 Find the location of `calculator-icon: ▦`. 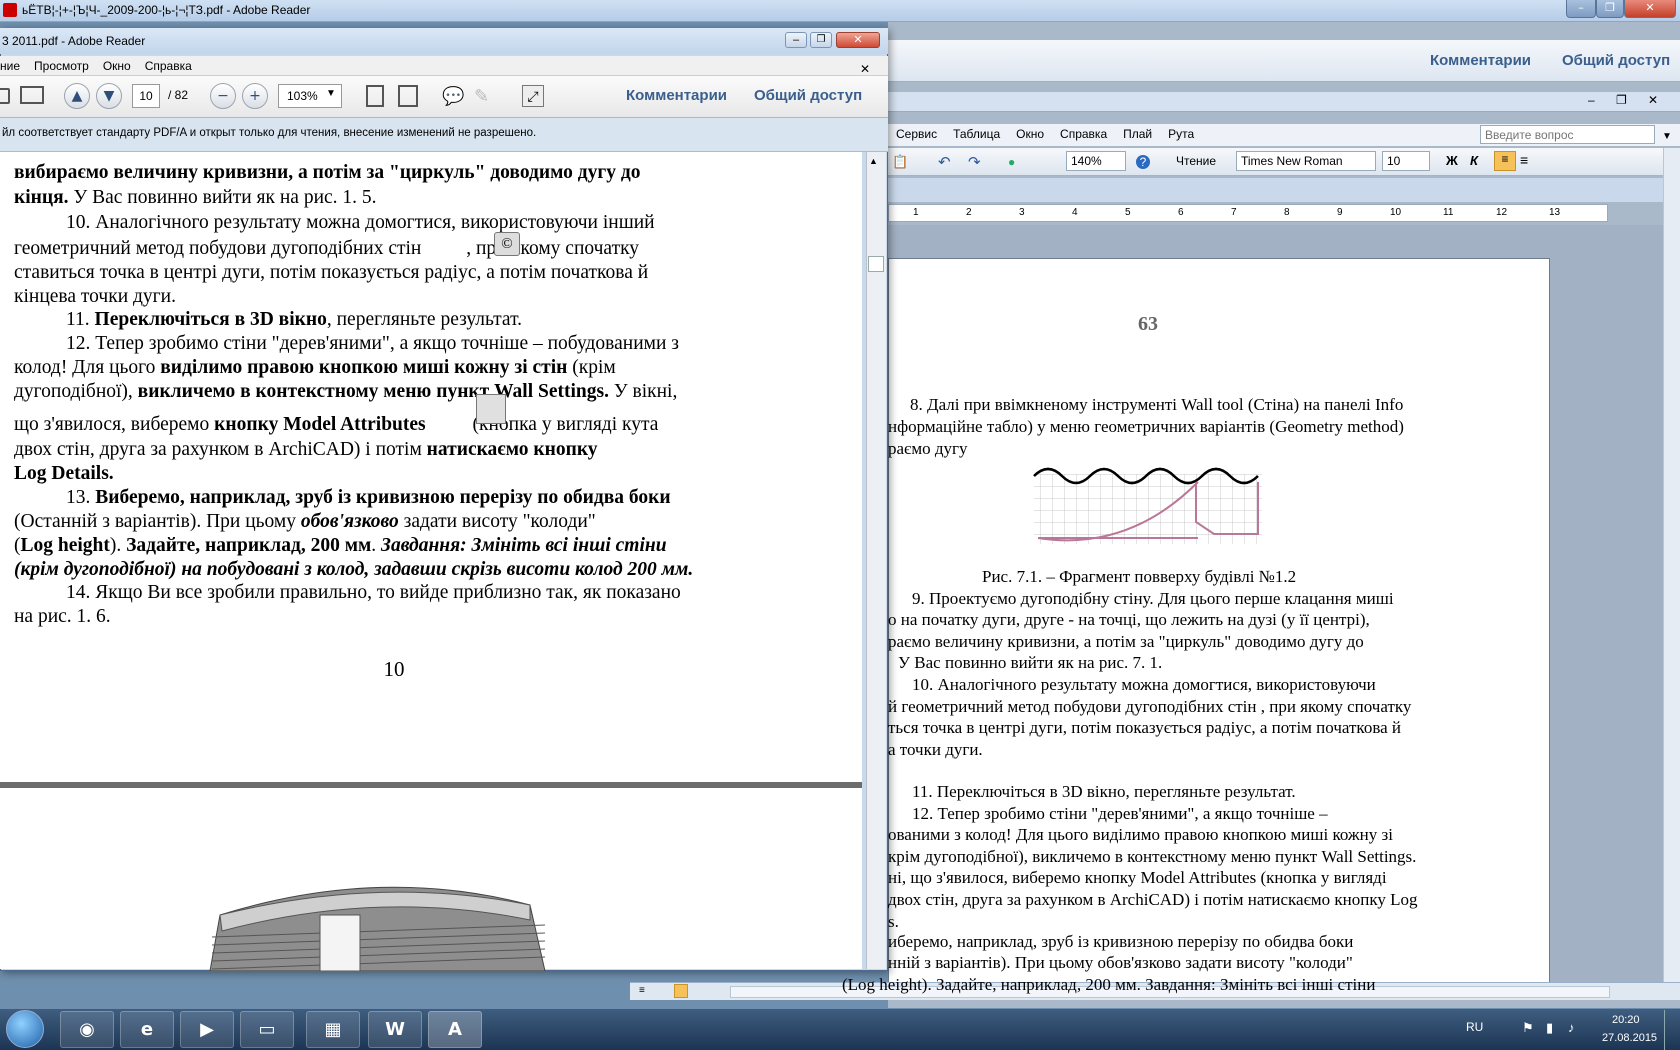

calculator-icon: ▦ is located at coordinates (333, 1029).